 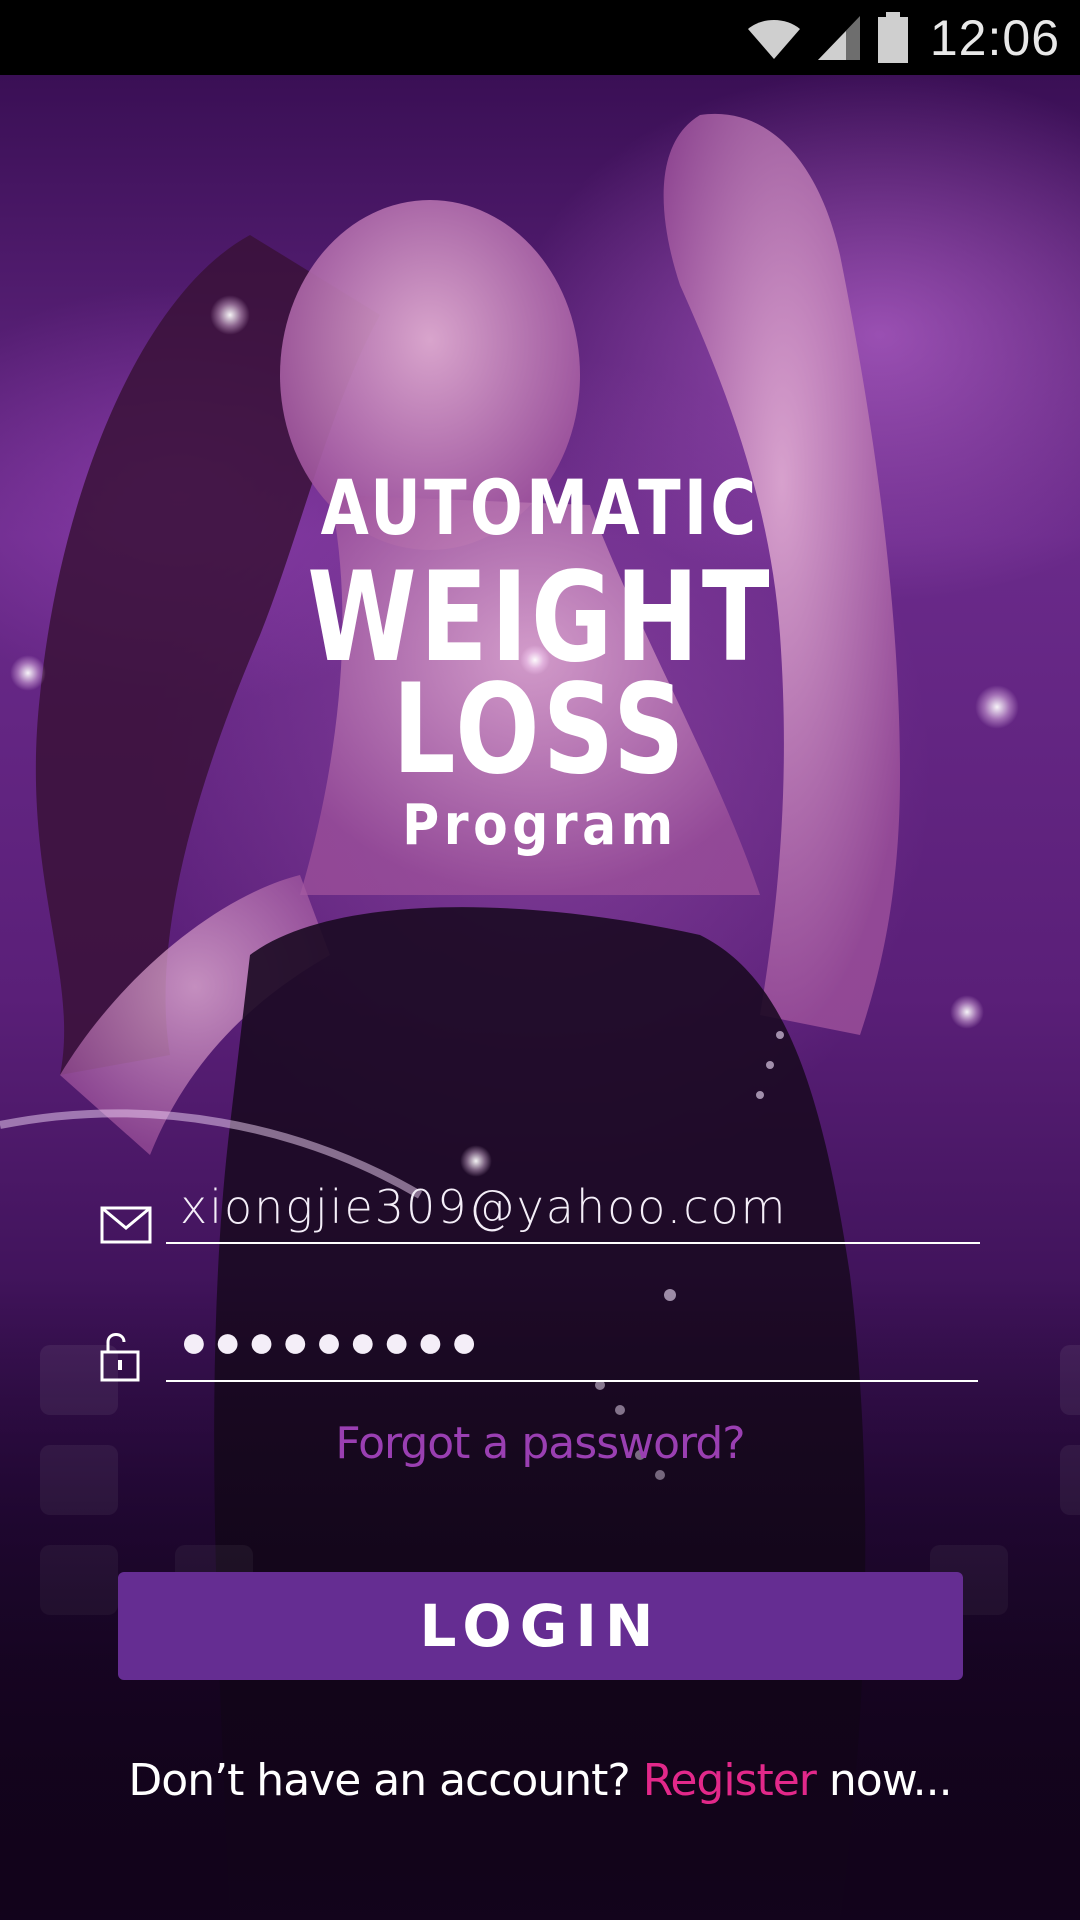 I want to click on password-underline, so click(x=572, y=1381).